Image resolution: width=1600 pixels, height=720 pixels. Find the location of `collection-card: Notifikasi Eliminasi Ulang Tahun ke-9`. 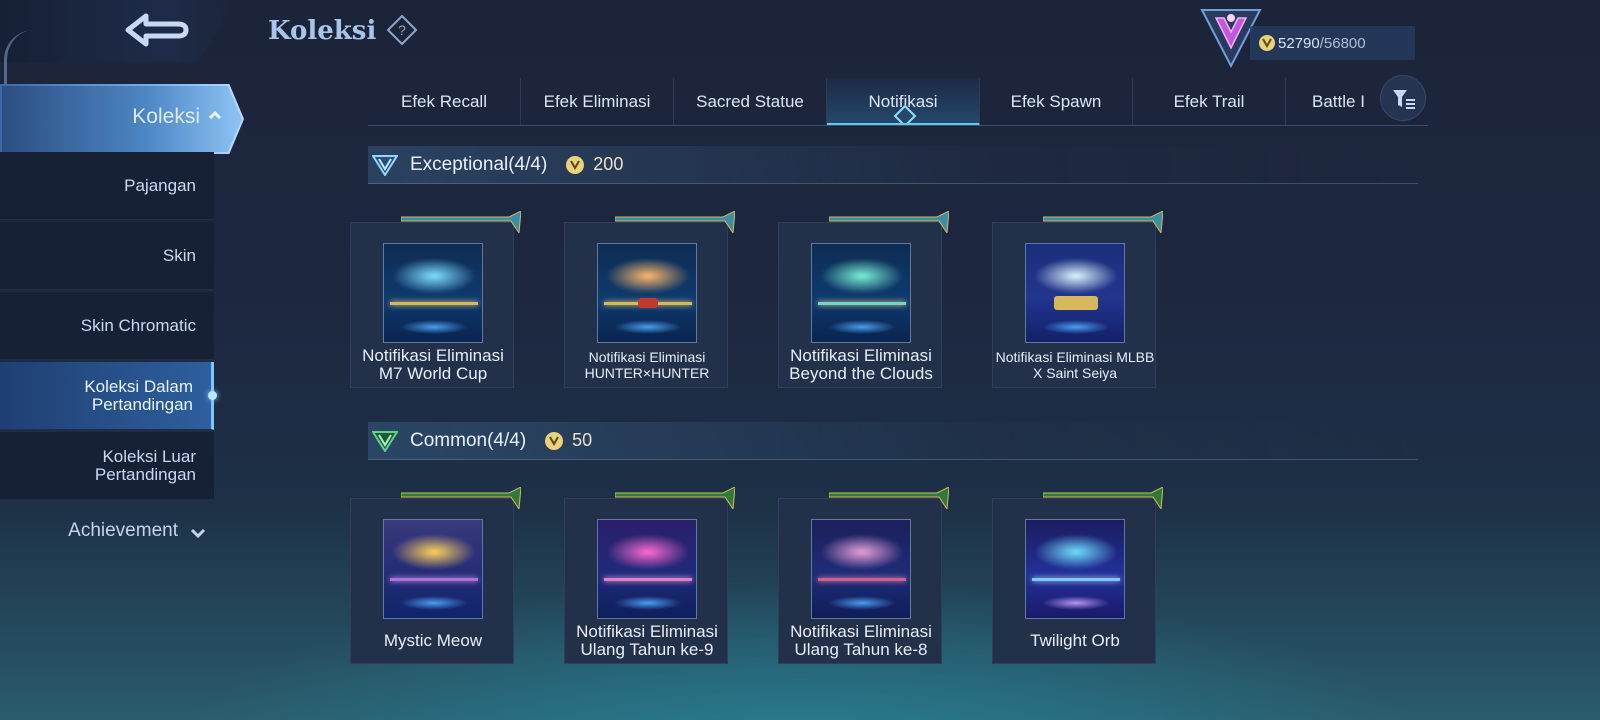

collection-card: Notifikasi Eliminasi Ulang Tahun ke-9 is located at coordinates (649, 575).